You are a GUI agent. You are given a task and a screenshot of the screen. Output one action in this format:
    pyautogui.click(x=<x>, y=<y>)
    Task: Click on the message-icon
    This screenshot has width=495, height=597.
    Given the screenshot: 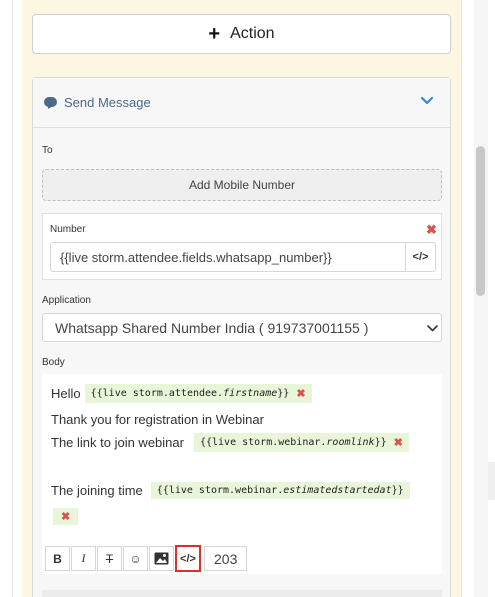 What is the action you would take?
    pyautogui.click(x=50, y=102)
    